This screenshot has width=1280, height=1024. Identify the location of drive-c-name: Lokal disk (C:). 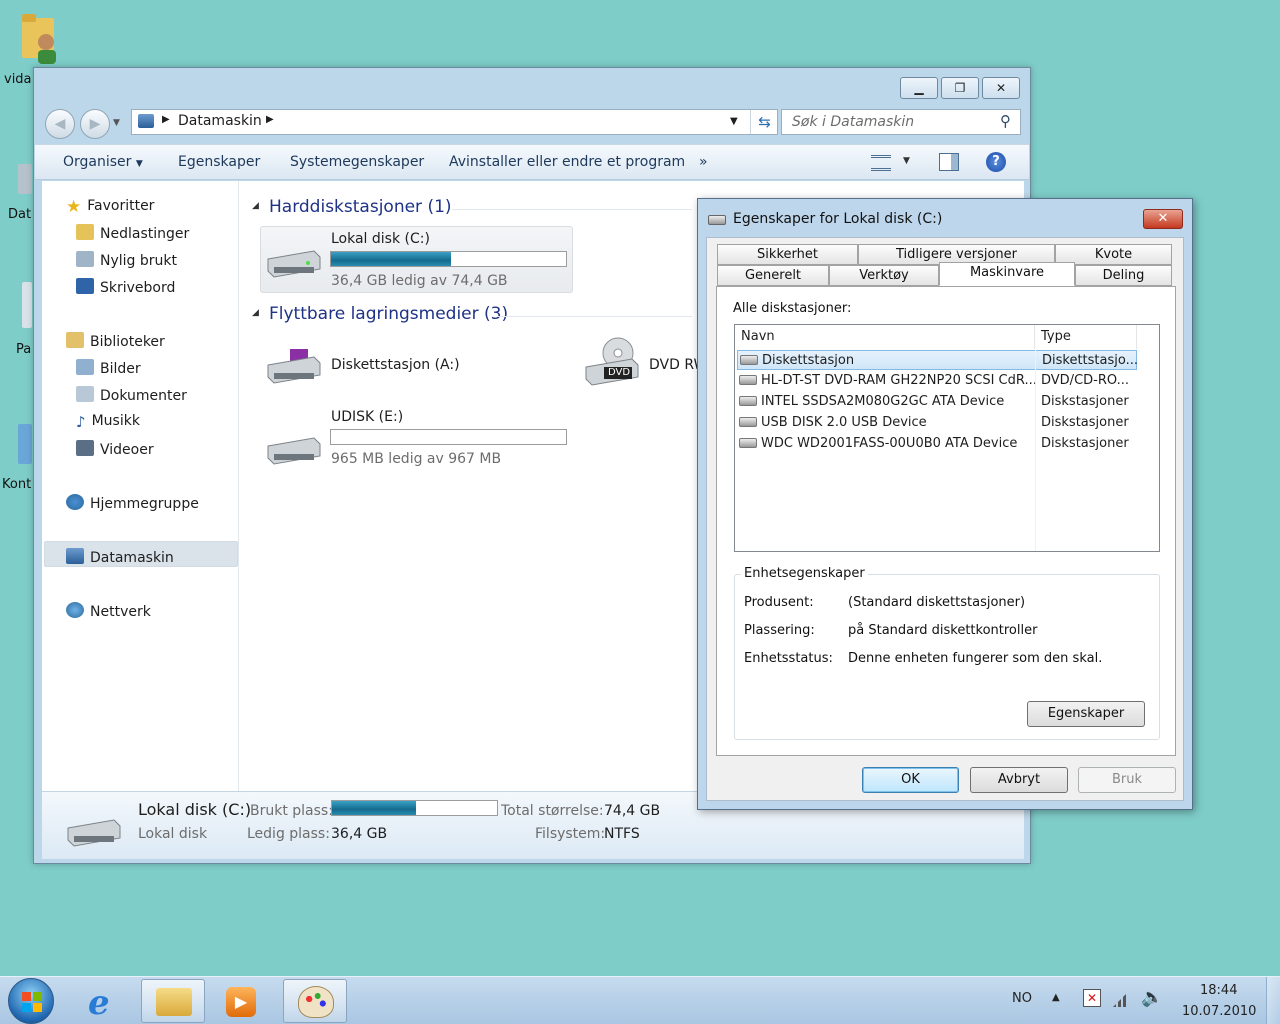
(380, 239).